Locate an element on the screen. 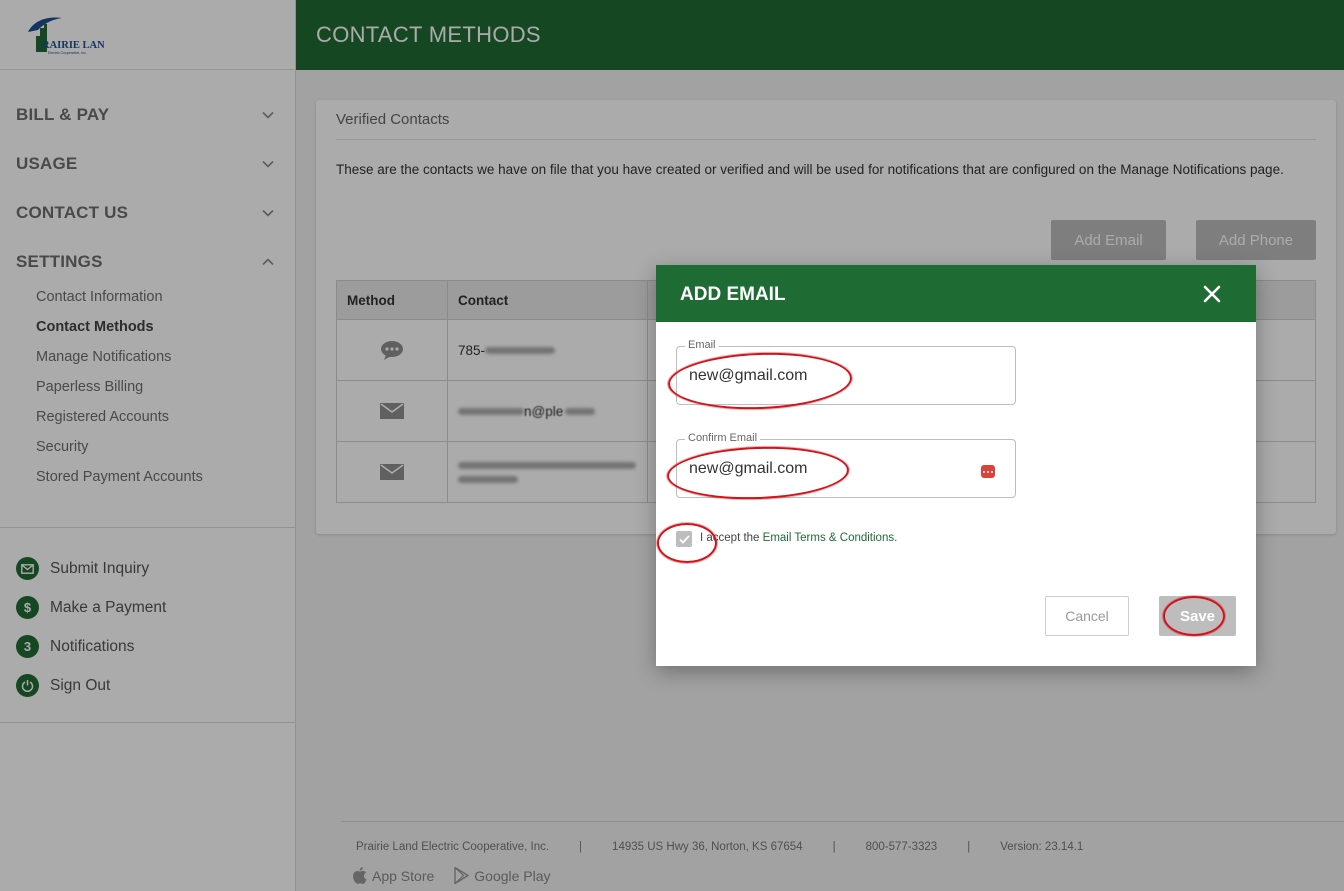 This screenshot has width=1344, height=891. password-manager-icon is located at coordinates (988, 471).